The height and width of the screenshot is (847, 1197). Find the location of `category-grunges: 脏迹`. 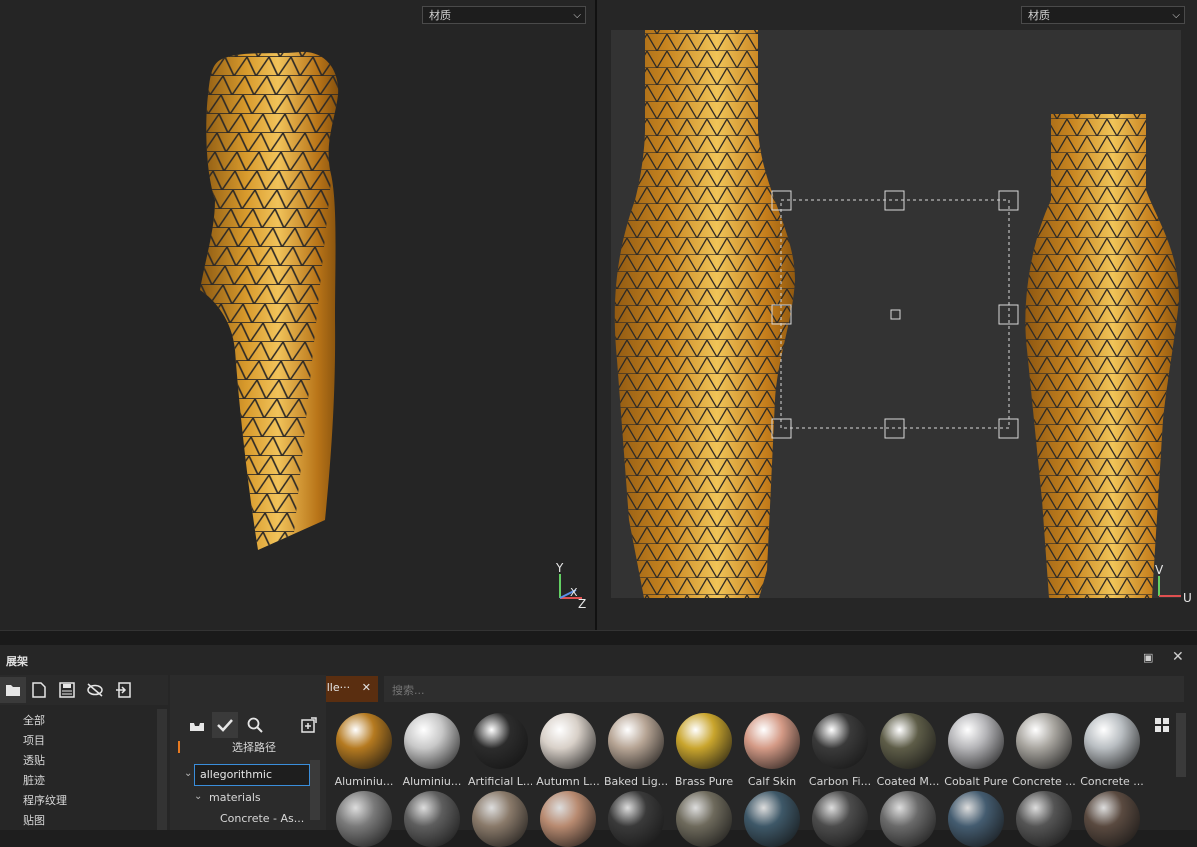

category-grunges: 脏迹 is located at coordinates (34, 780).